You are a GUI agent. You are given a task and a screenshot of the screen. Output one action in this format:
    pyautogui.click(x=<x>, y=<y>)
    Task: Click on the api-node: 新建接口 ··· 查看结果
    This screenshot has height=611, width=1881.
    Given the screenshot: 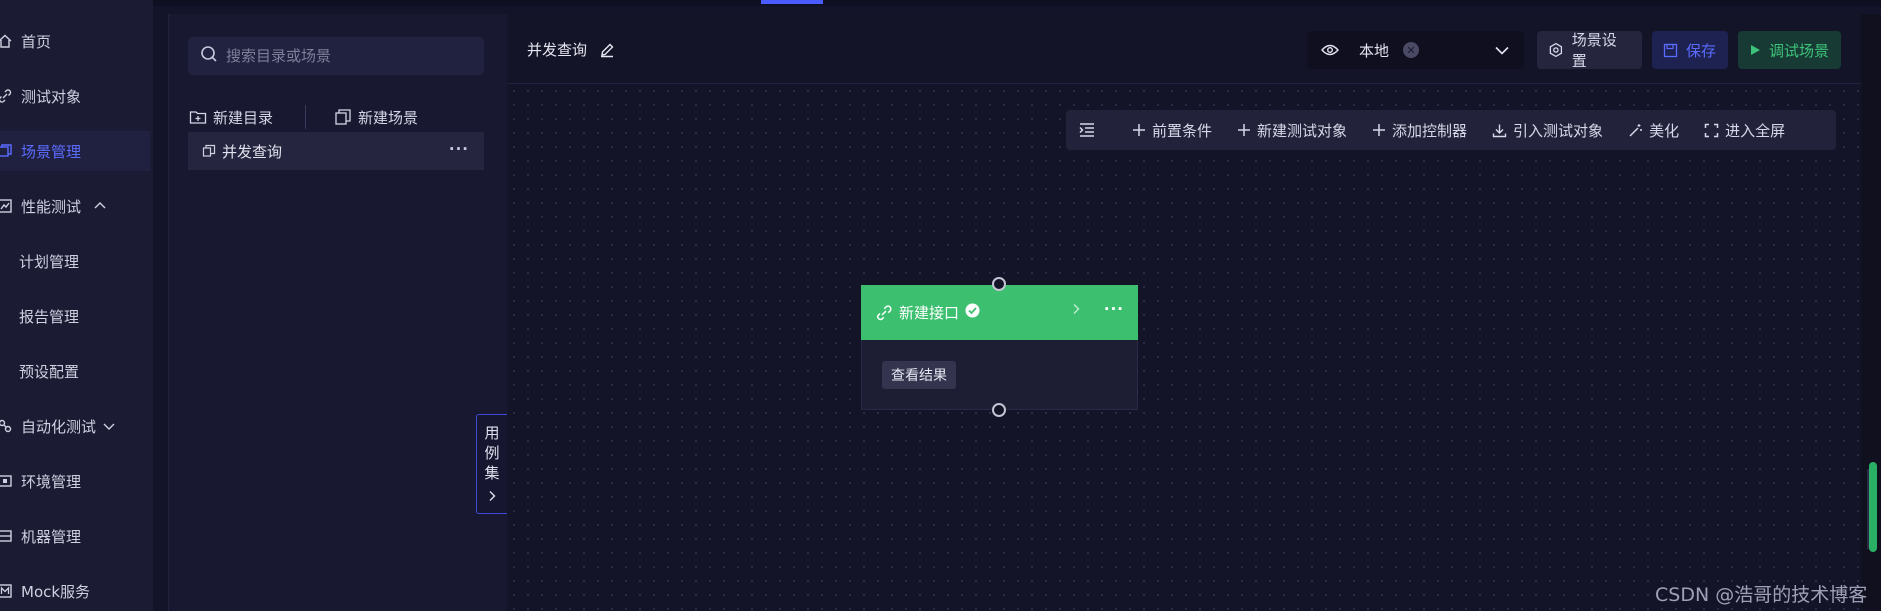 What is the action you would take?
    pyautogui.click(x=999, y=347)
    